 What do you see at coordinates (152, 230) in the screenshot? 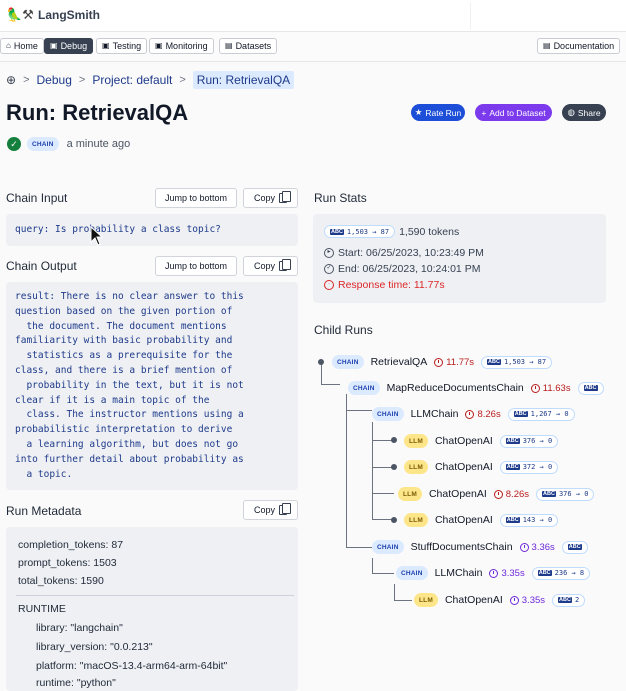
I see `chain-input-value: query: Is probability a class topic?` at bounding box center [152, 230].